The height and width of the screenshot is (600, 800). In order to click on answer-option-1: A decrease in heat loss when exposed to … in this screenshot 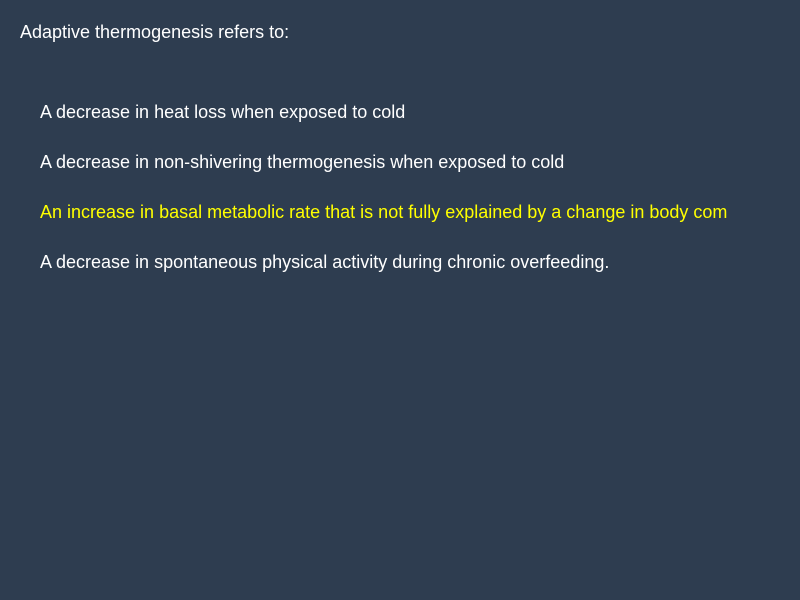, I will do `click(420, 112)`.